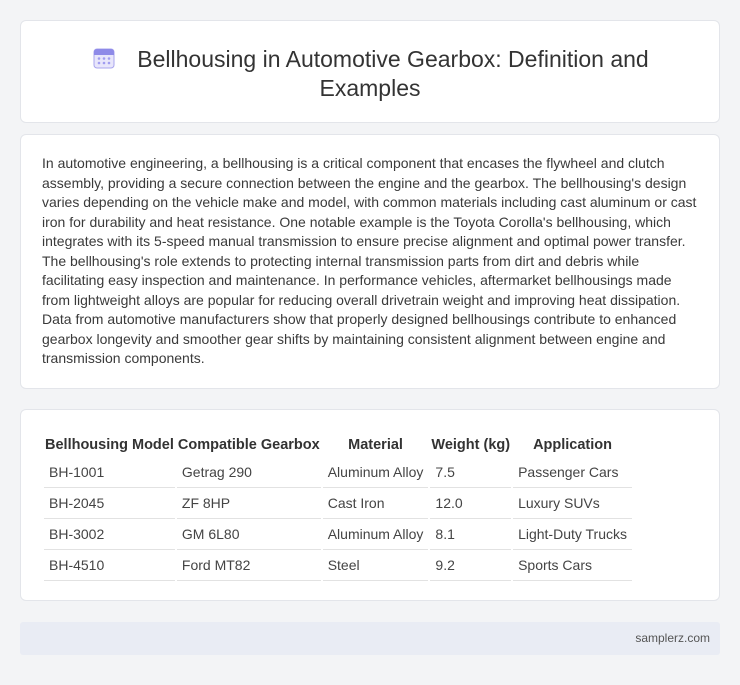  What do you see at coordinates (248, 565) in the screenshot?
I see `cell-gearbox: Ford MT82` at bounding box center [248, 565].